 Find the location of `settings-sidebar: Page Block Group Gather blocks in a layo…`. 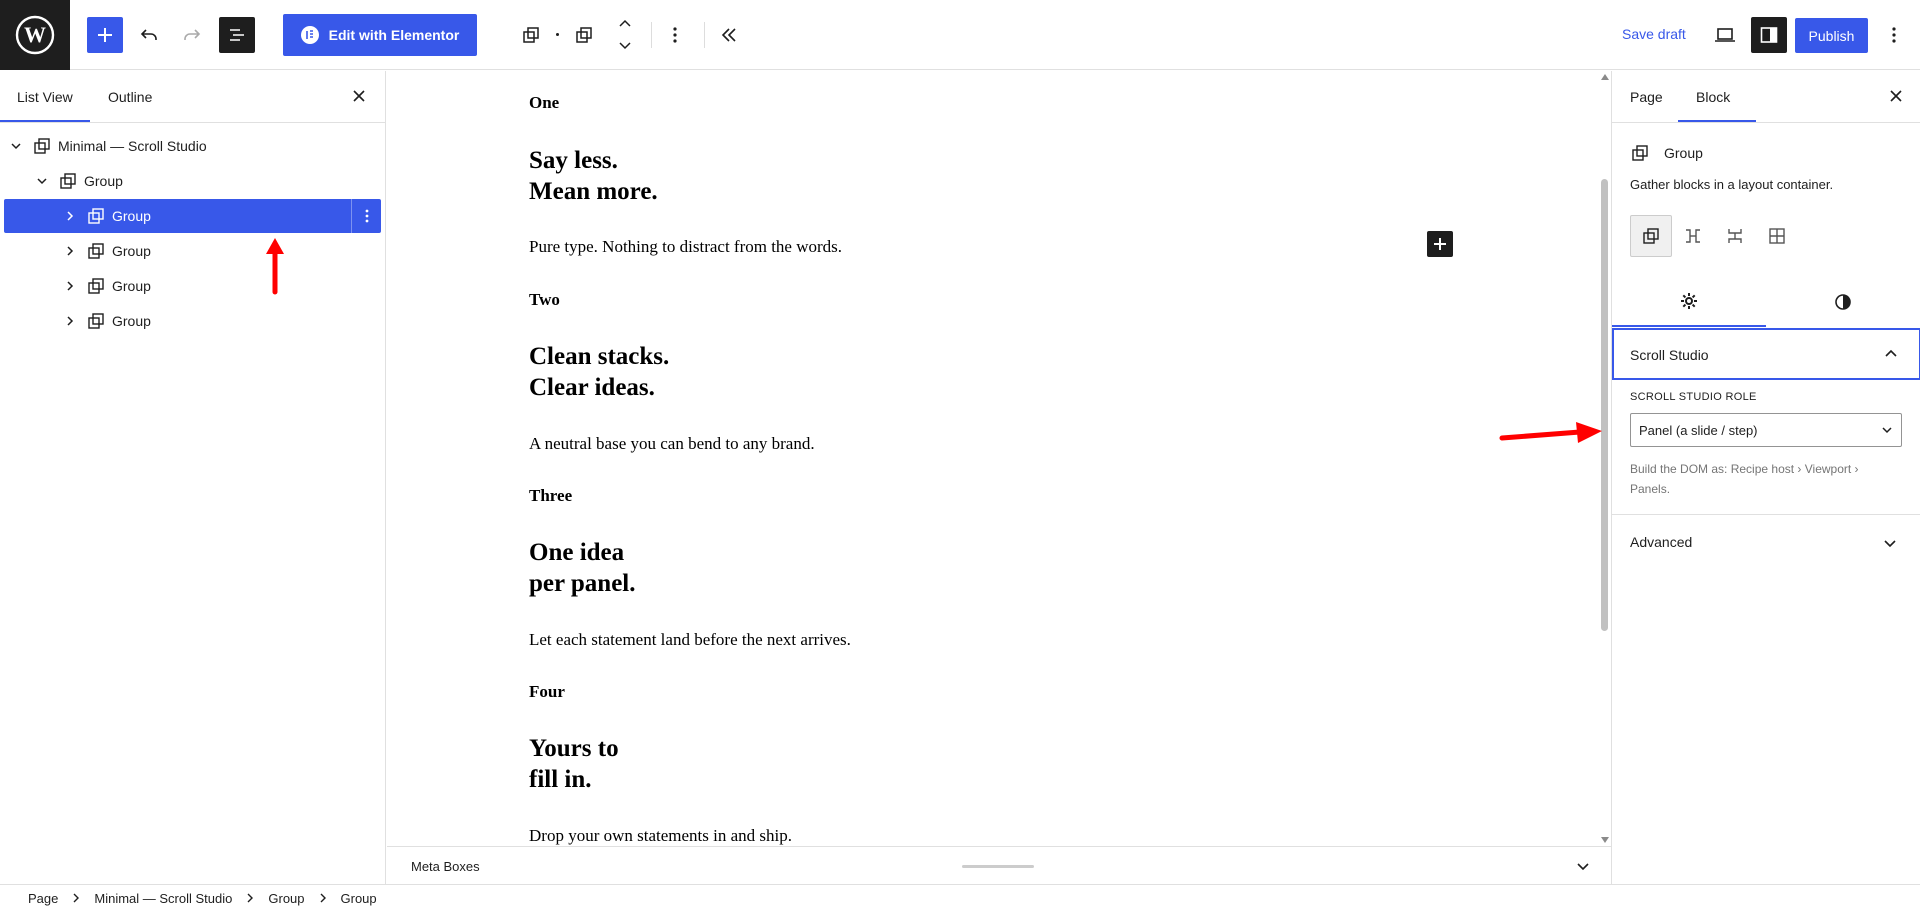

settings-sidebar: Page Block Group Gather blocks in a layo… is located at coordinates (1765, 477).